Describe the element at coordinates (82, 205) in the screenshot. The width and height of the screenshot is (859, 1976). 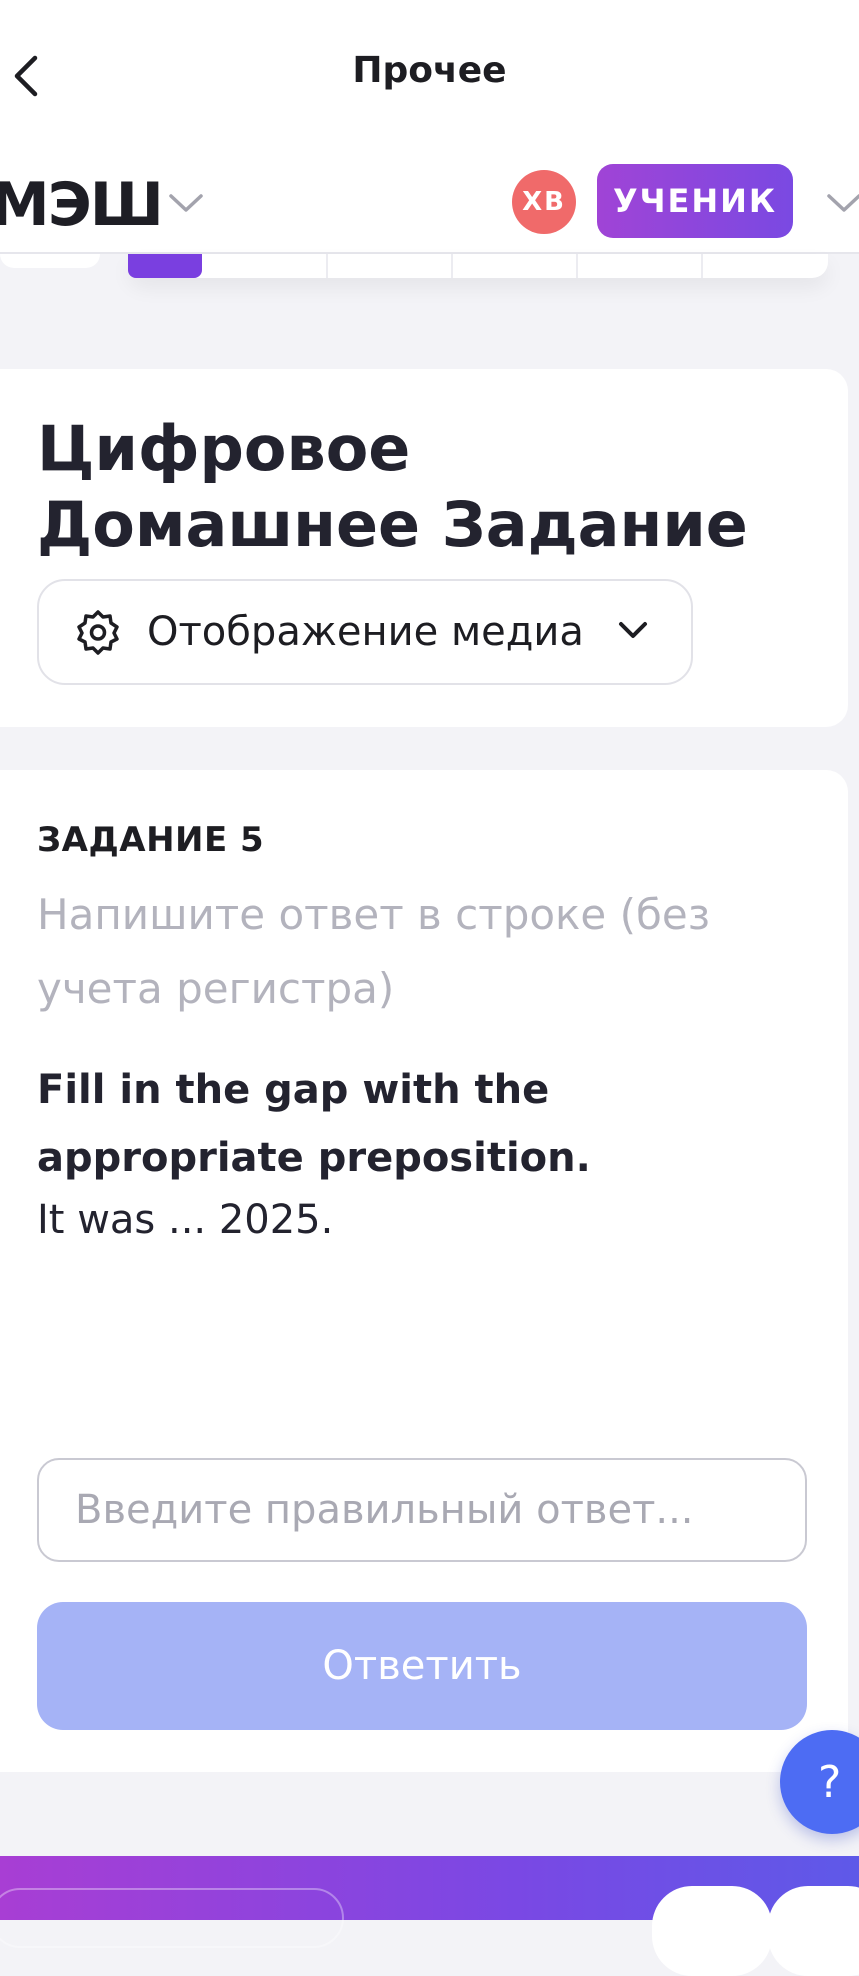
I see `app-logo: МЭШ` at that location.